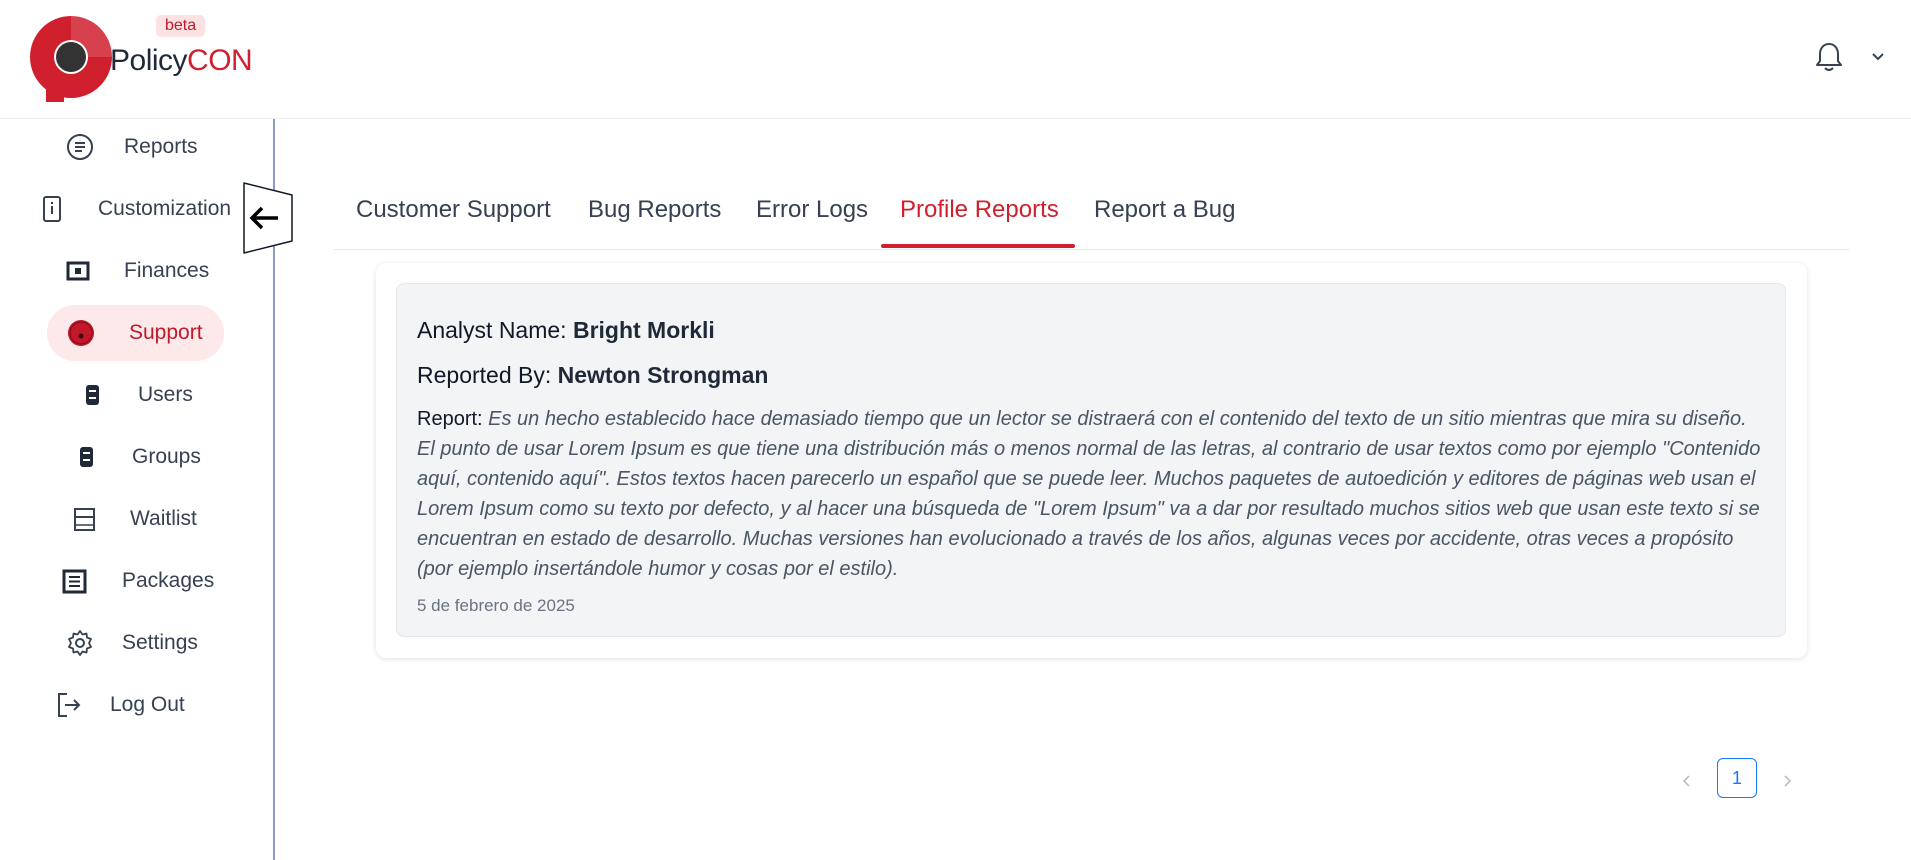 Image resolution: width=1911 pixels, height=860 pixels. I want to click on sidebar-item-customization: Customization, so click(133, 209).